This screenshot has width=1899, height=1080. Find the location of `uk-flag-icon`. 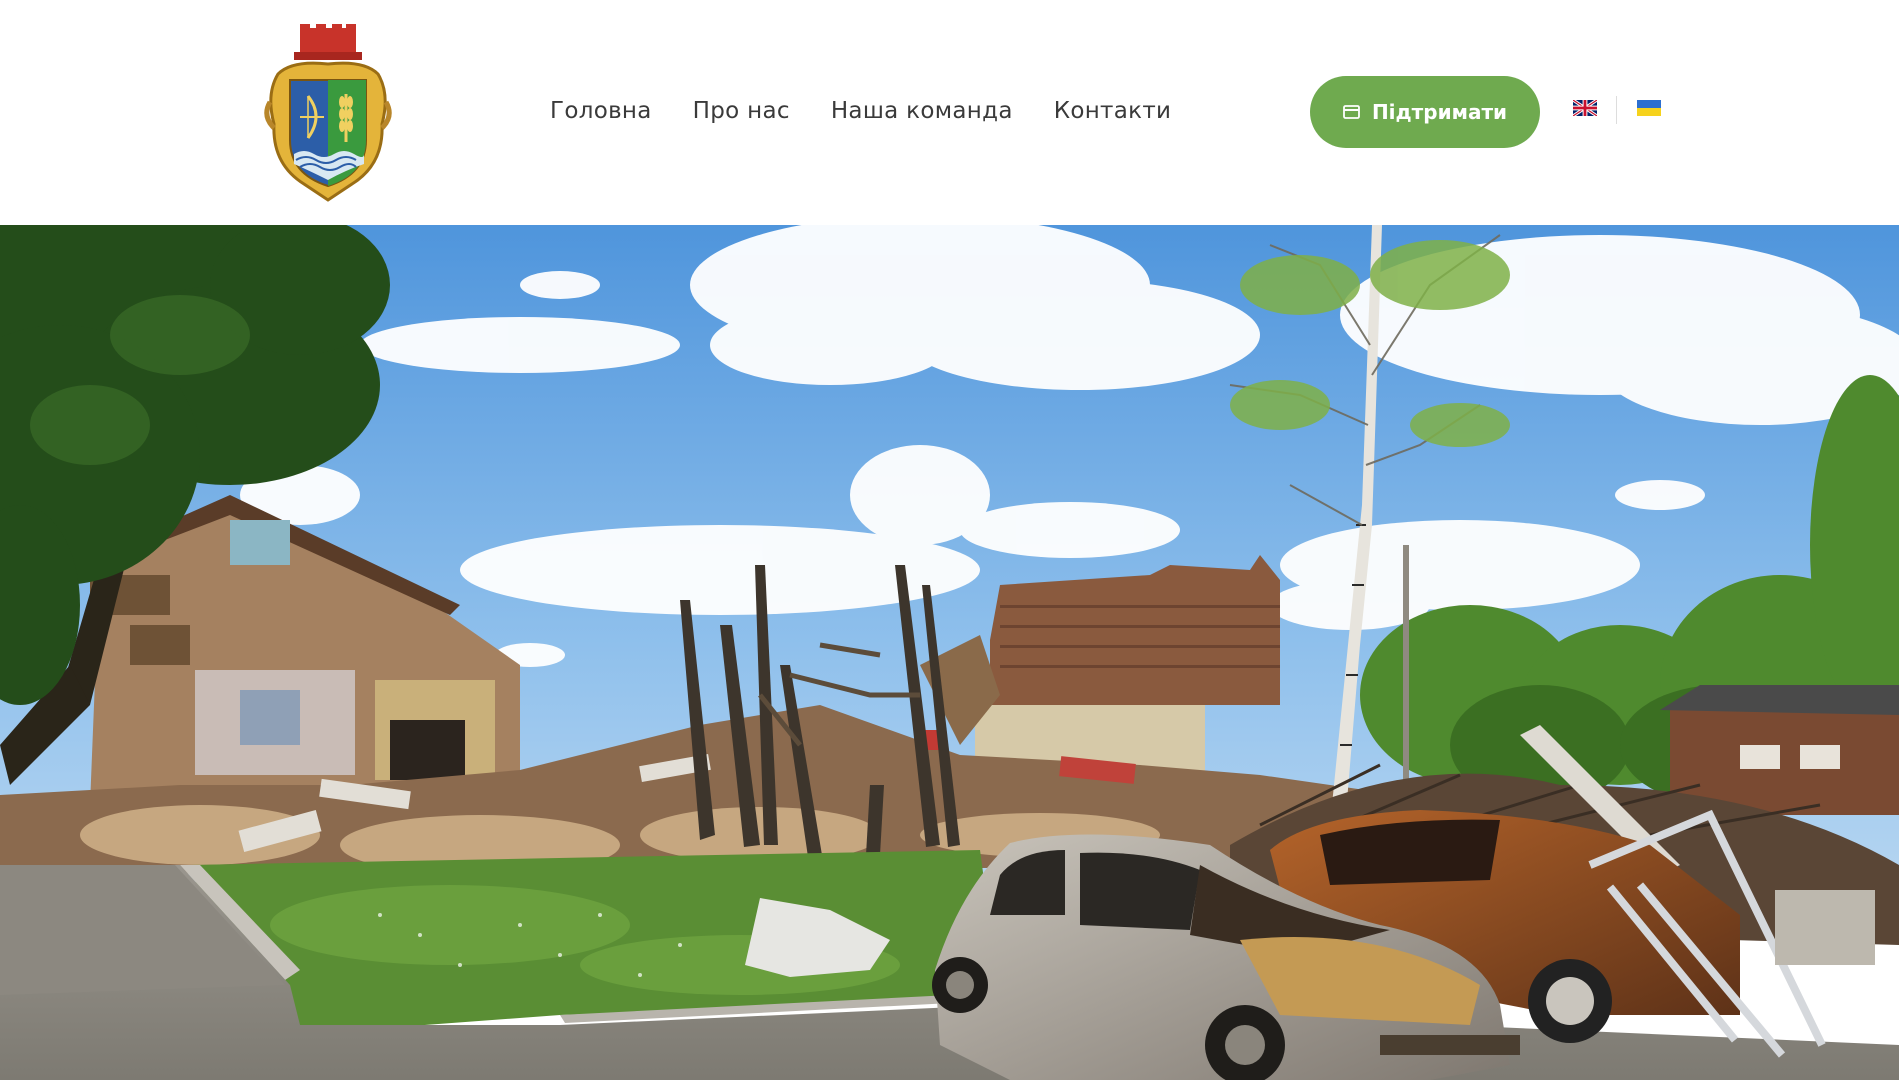

uk-flag-icon is located at coordinates (1585, 108).